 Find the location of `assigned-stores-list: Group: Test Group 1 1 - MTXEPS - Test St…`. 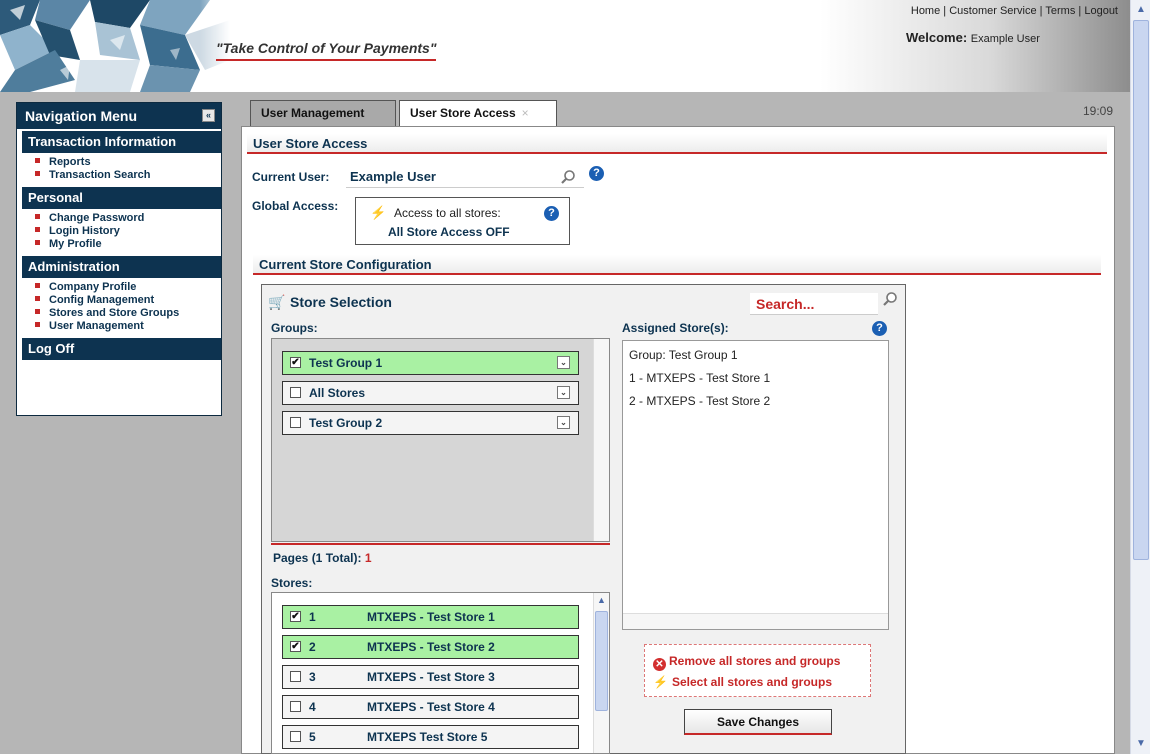

assigned-stores-list: Group: Test Group 1 1 - MTXEPS - Test St… is located at coordinates (755, 485).